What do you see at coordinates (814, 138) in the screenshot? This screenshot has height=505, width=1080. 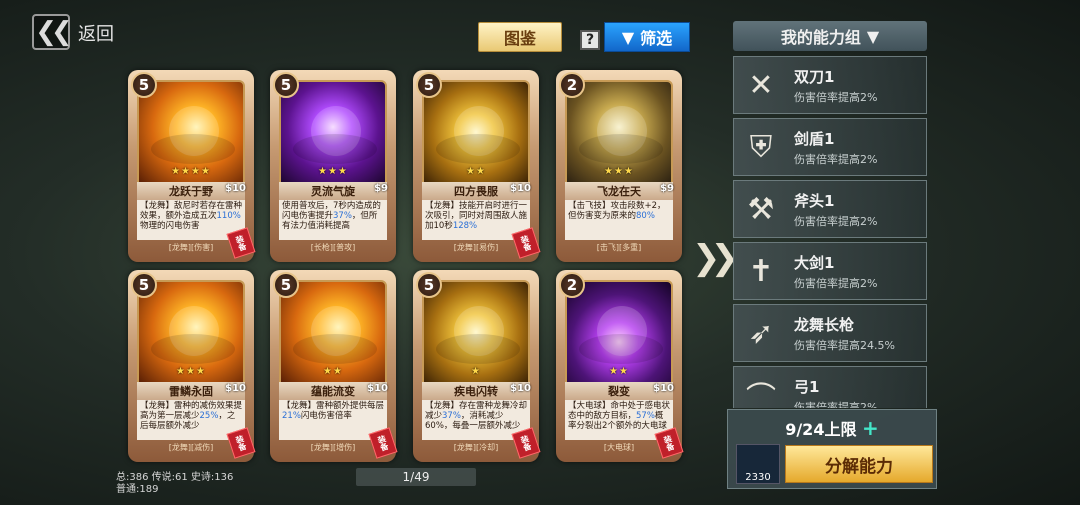 I see `ability-name: 剑盾1` at bounding box center [814, 138].